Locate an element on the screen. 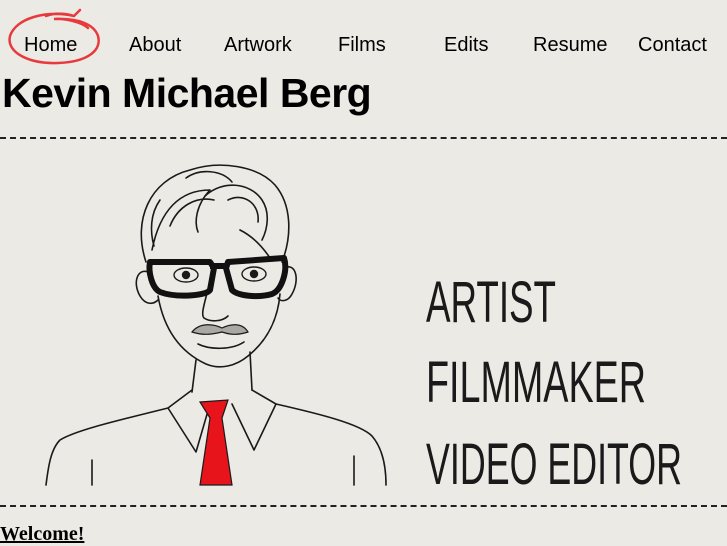 The height and width of the screenshot is (546, 727). nav-films: Films is located at coordinates (362, 45).